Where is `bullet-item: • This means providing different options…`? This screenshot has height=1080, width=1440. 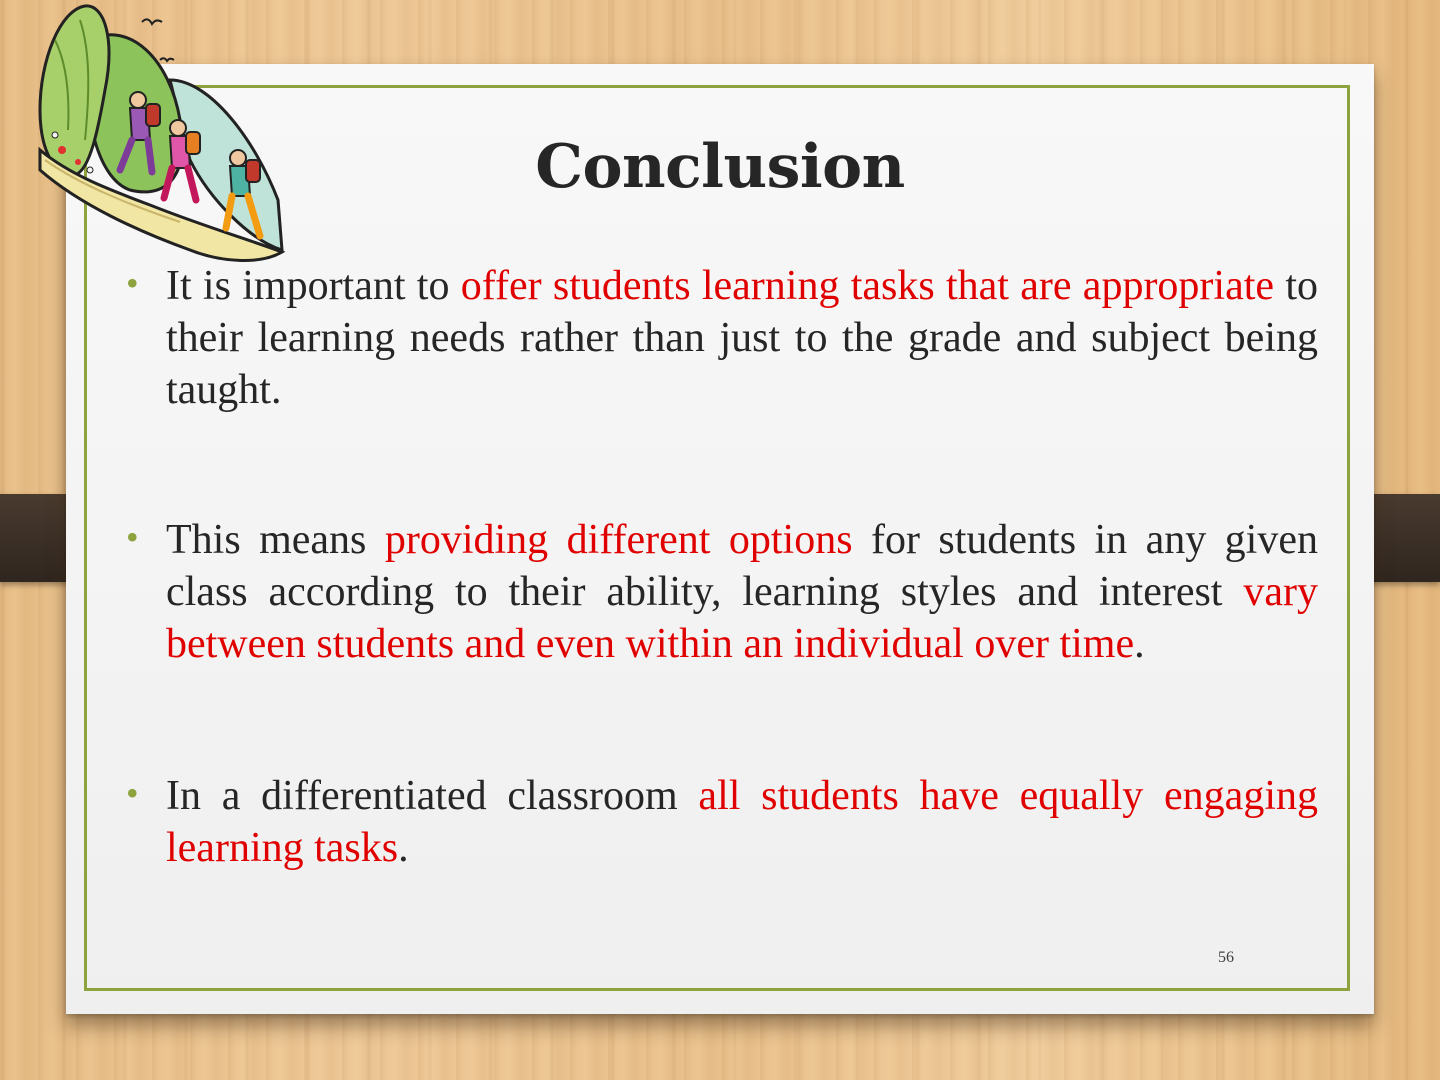 bullet-item: • This means providing different options… is located at coordinates (722, 592).